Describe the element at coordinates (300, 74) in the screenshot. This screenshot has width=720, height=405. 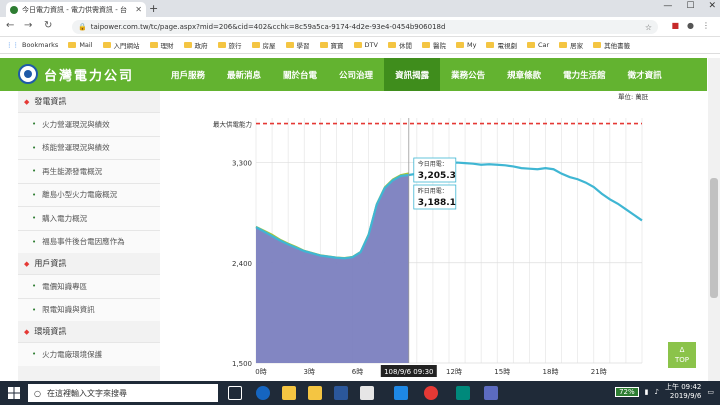
I see `nav-item: 關於台電` at that location.